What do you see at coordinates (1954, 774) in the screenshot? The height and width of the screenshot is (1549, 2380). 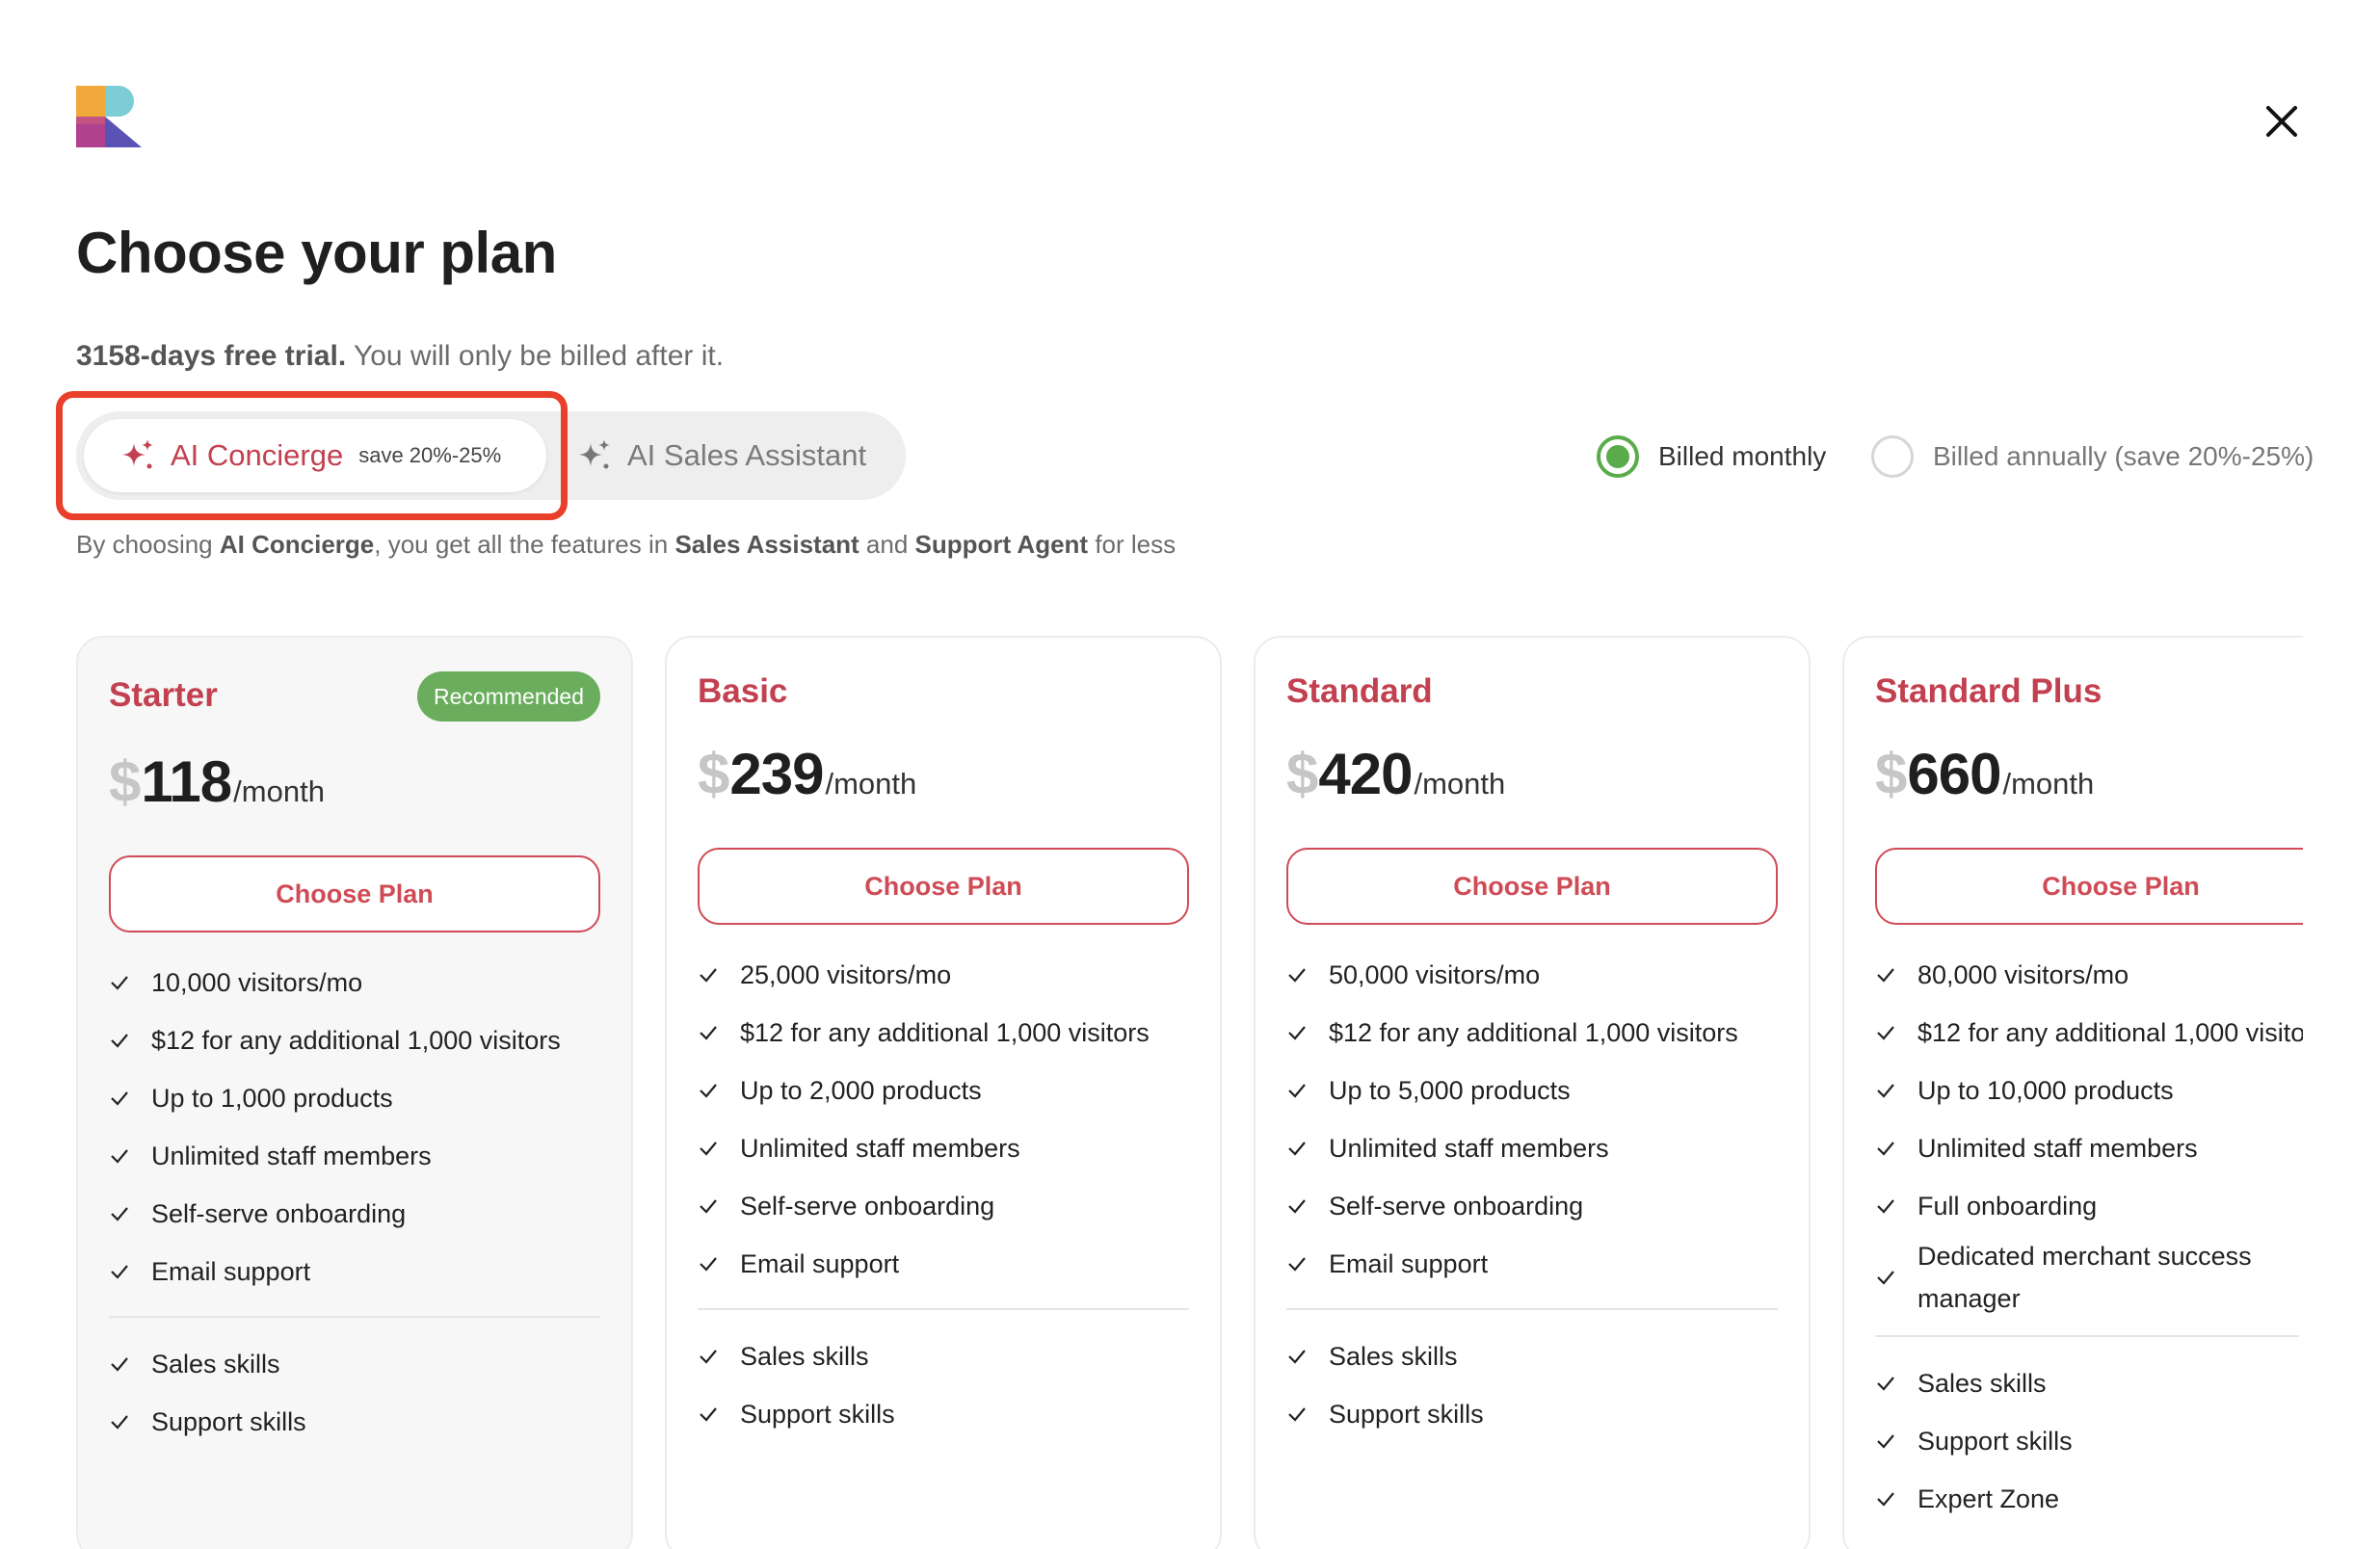 I see `price-amount: 660` at bounding box center [1954, 774].